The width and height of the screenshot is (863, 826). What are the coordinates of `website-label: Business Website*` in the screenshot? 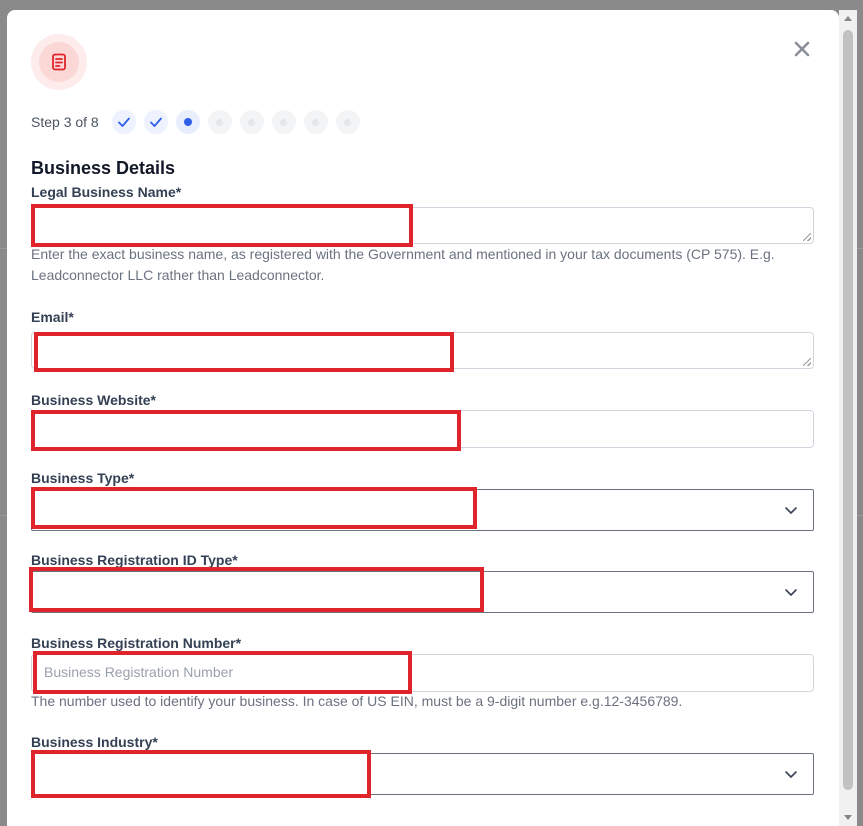 It's located at (94, 400).